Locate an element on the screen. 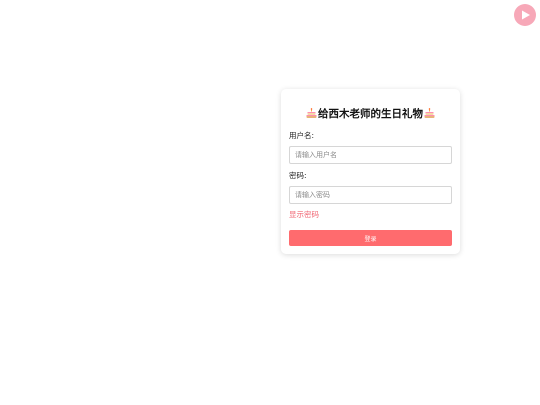 Image resolution: width=540 pixels, height=405 pixels. username-label: 用户名: is located at coordinates (302, 135).